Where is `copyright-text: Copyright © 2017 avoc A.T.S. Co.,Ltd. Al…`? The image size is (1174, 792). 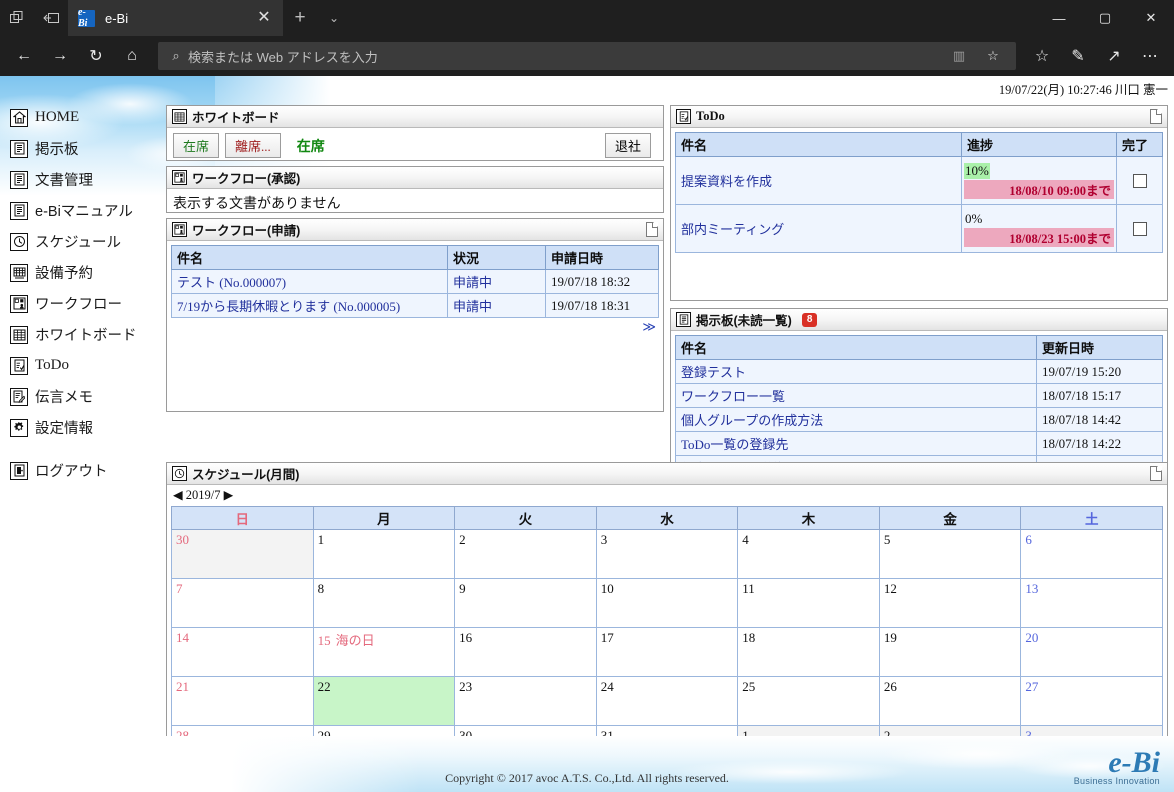
copyright-text: Copyright © 2017 avoc A.T.S. Co.,Ltd. Al… is located at coordinates (587, 778).